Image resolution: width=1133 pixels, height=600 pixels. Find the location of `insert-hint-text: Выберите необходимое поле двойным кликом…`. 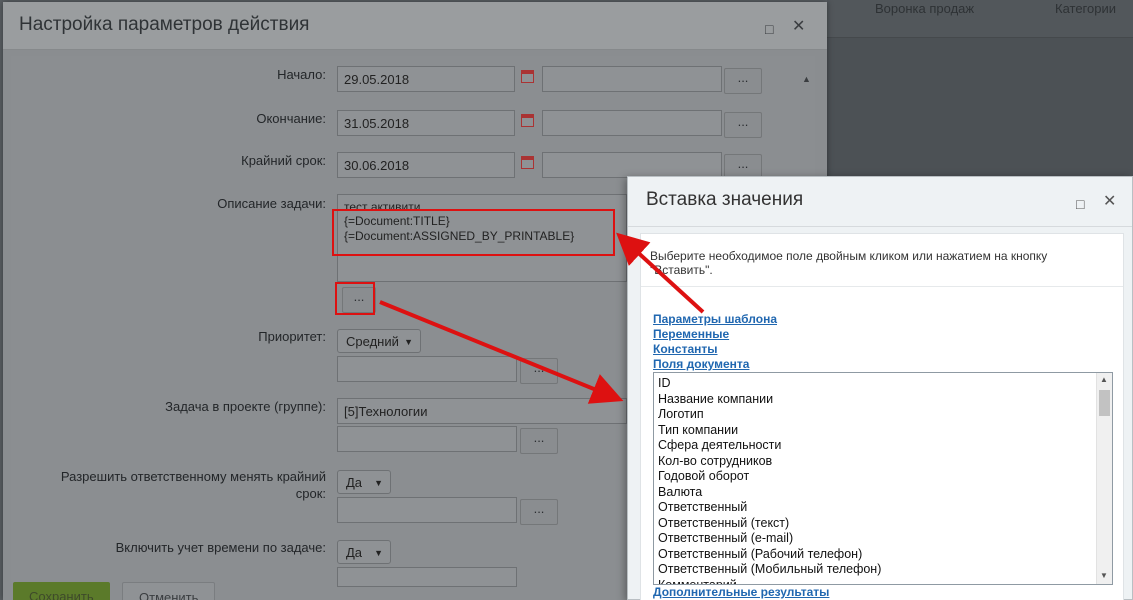

insert-hint-text: Выберите необходимое поле двойным кликом… is located at coordinates (849, 263).